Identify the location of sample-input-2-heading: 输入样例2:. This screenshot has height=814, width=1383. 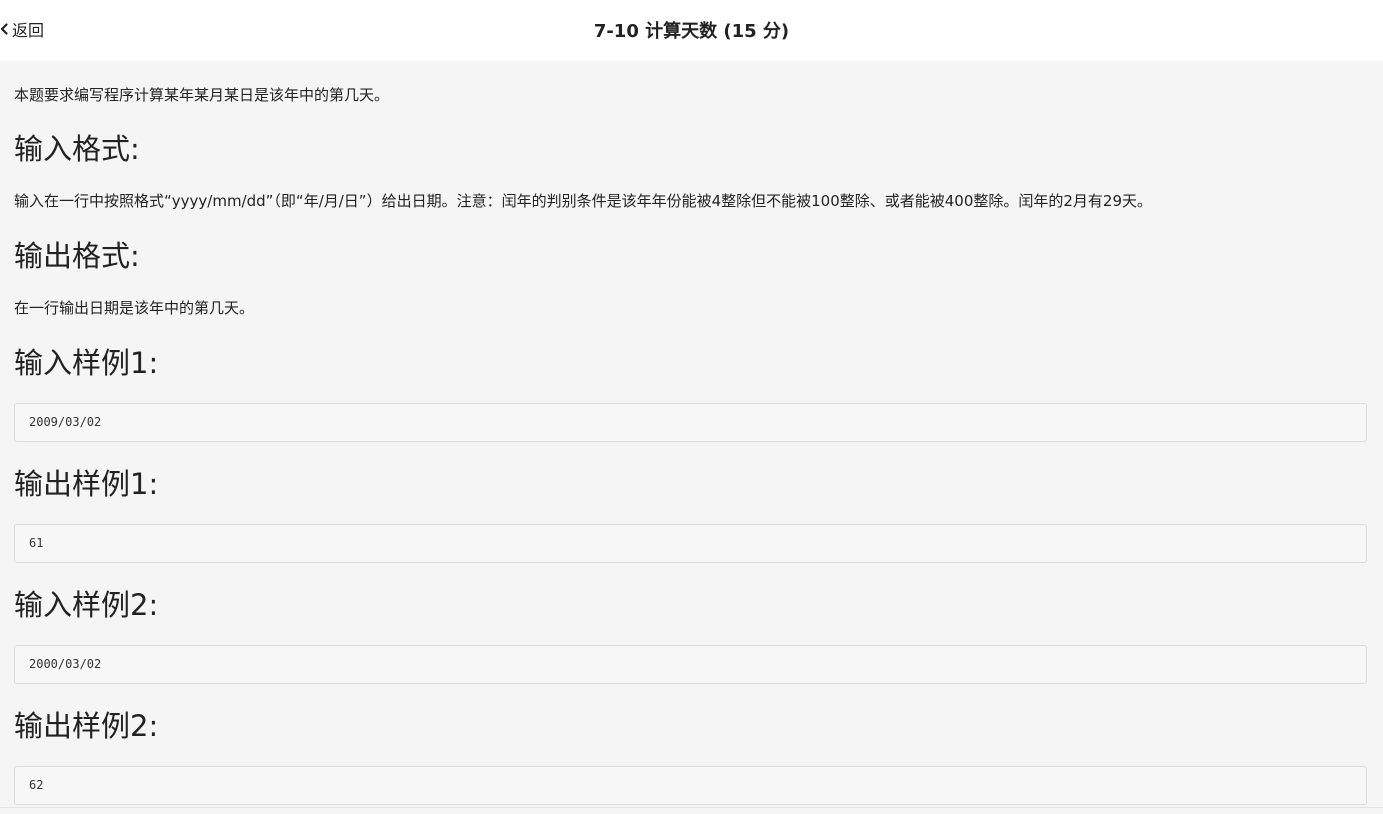
(86, 605).